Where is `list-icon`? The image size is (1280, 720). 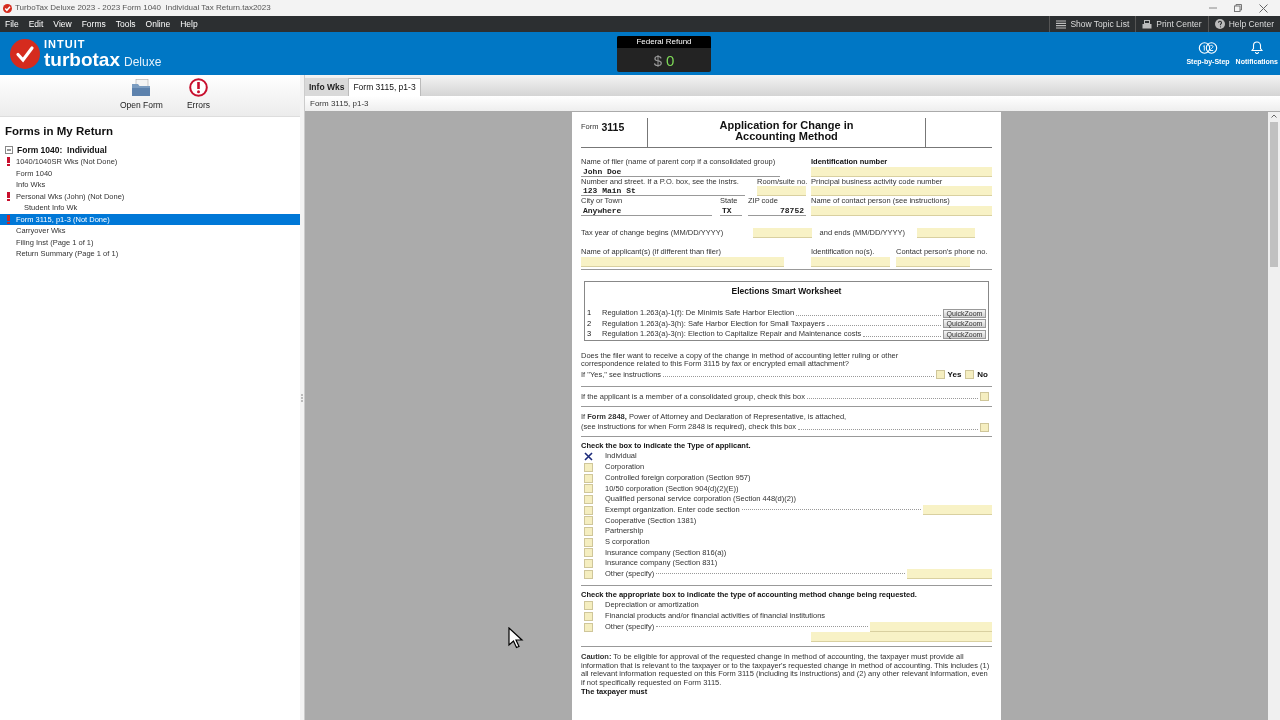 list-icon is located at coordinates (1061, 24).